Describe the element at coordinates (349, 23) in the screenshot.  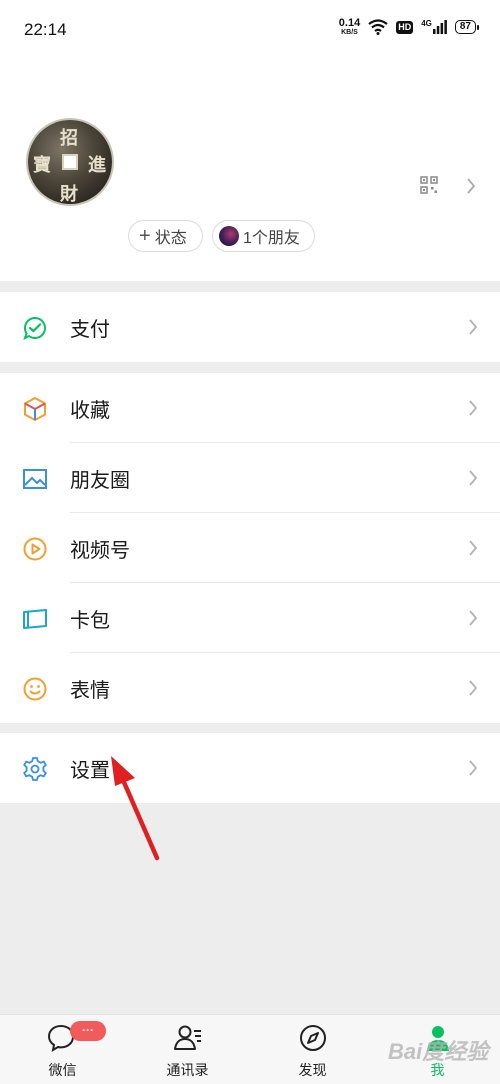
I see `network-speed-value: 0.14` at that location.